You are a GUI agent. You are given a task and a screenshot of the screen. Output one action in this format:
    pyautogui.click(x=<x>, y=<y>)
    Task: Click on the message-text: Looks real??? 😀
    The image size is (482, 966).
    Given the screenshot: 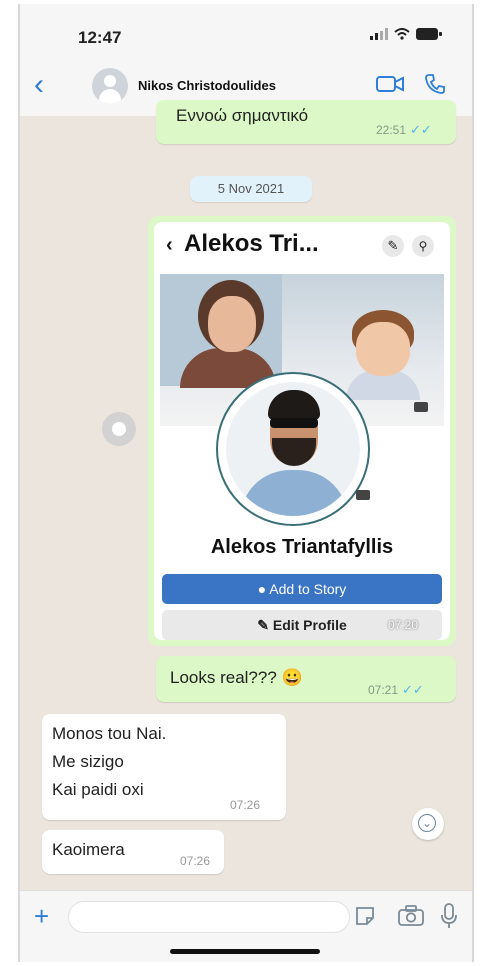 What is the action you would take?
    pyautogui.click(x=236, y=677)
    